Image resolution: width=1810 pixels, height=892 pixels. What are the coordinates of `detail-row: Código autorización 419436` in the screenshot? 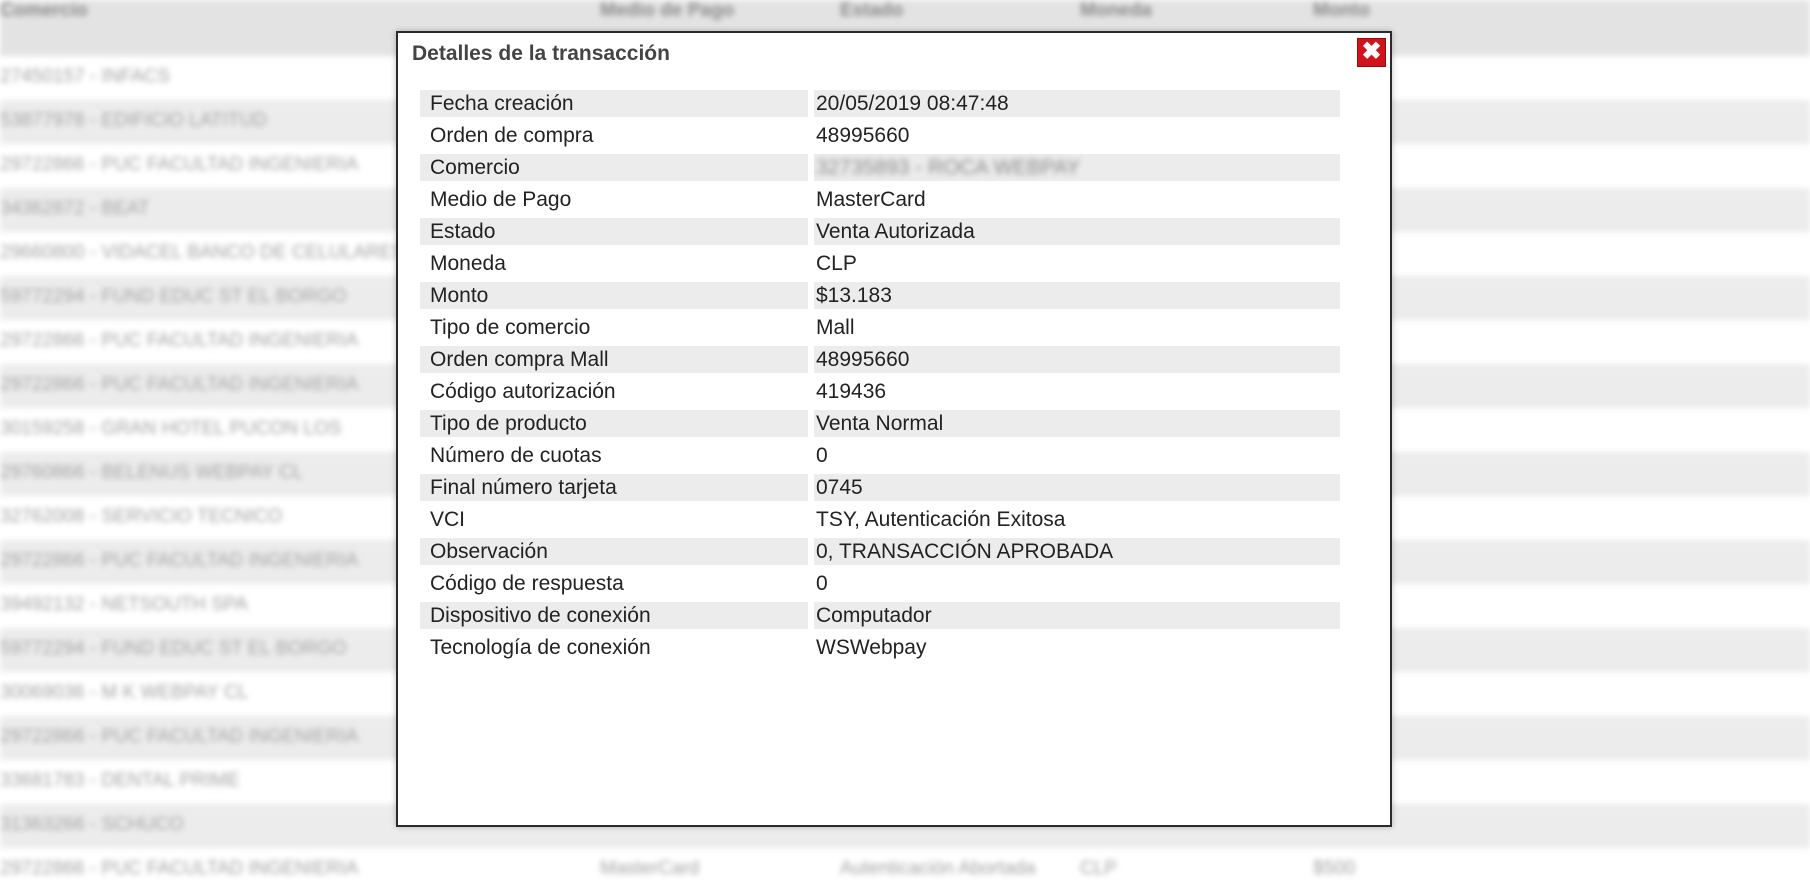 It's located at (880, 391).